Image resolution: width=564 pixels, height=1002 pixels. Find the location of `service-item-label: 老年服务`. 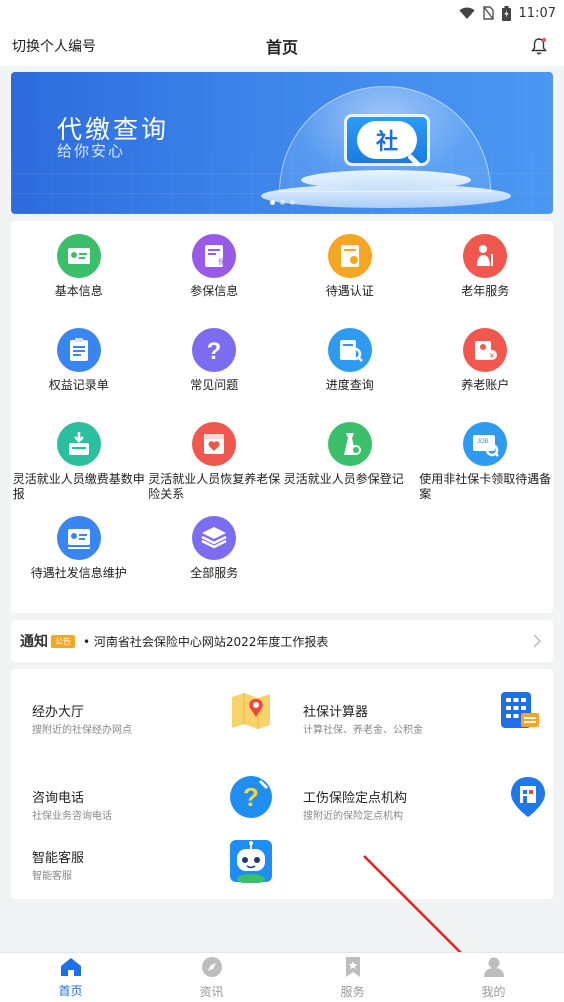

service-item-label: 老年服务 is located at coordinates (485, 291).